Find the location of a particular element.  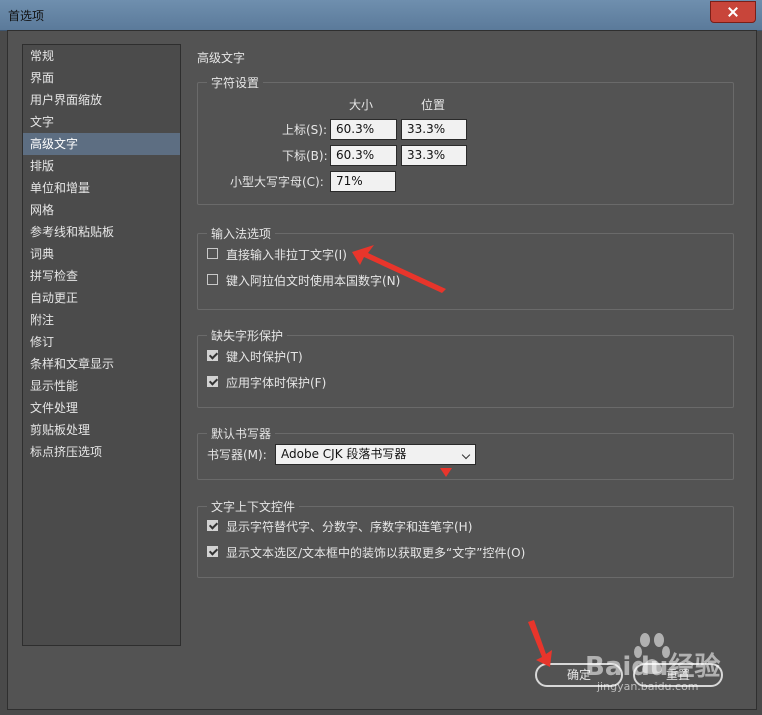

sidebar-item: 修订 is located at coordinates (101, 342).